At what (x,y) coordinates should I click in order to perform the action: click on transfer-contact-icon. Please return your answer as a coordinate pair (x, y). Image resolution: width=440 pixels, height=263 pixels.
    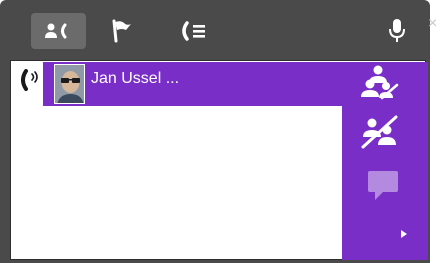
    Looking at the image, I should click on (380, 82).